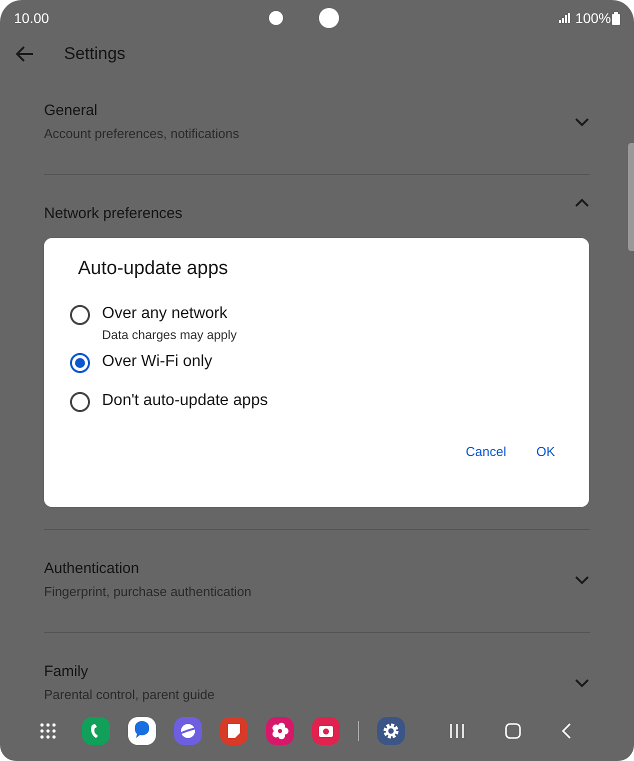  Describe the element at coordinates (32, 18) in the screenshot. I see `clock-time: 10.00` at that location.